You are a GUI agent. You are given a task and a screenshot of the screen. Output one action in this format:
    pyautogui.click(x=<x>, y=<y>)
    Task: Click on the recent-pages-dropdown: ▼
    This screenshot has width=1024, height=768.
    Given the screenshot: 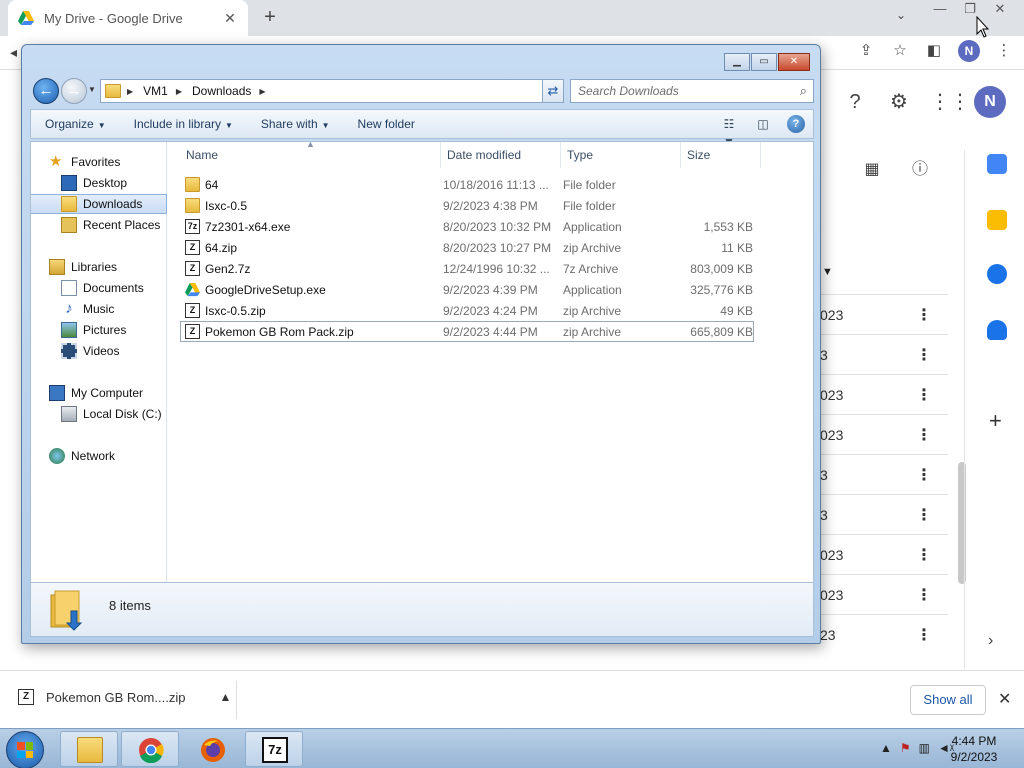 What is the action you would take?
    pyautogui.click(x=92, y=89)
    